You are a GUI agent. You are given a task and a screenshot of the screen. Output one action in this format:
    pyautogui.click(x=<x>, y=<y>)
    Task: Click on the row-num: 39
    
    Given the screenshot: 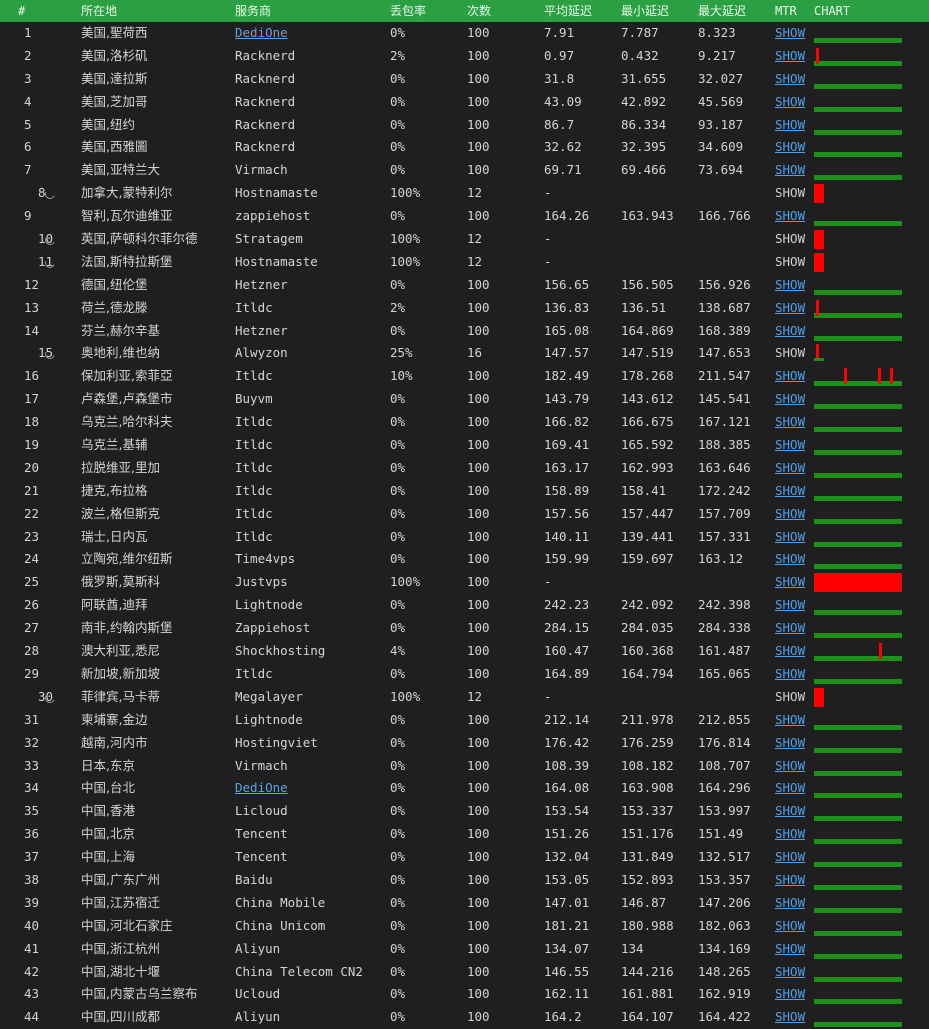 What is the action you would take?
    pyautogui.click(x=32, y=902)
    